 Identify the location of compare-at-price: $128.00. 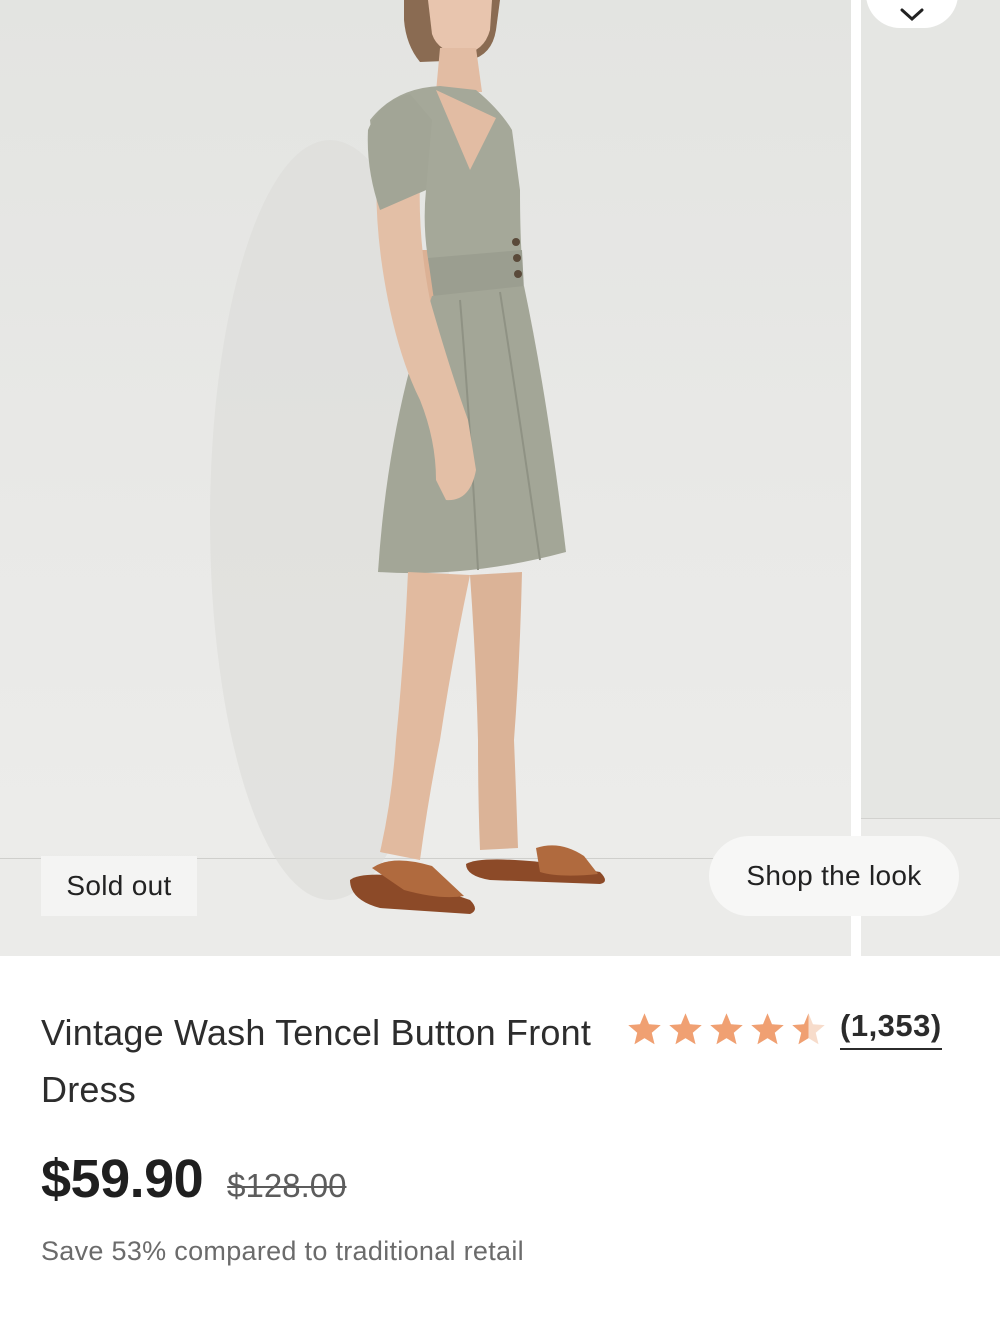
(287, 1185).